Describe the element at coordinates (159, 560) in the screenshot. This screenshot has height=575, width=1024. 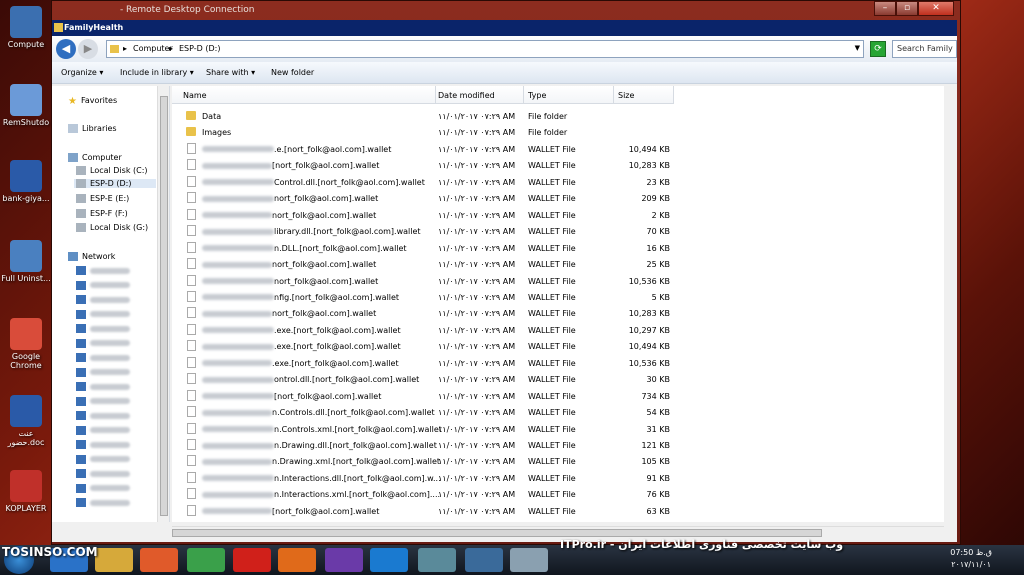
I see `media-player-icon` at that location.